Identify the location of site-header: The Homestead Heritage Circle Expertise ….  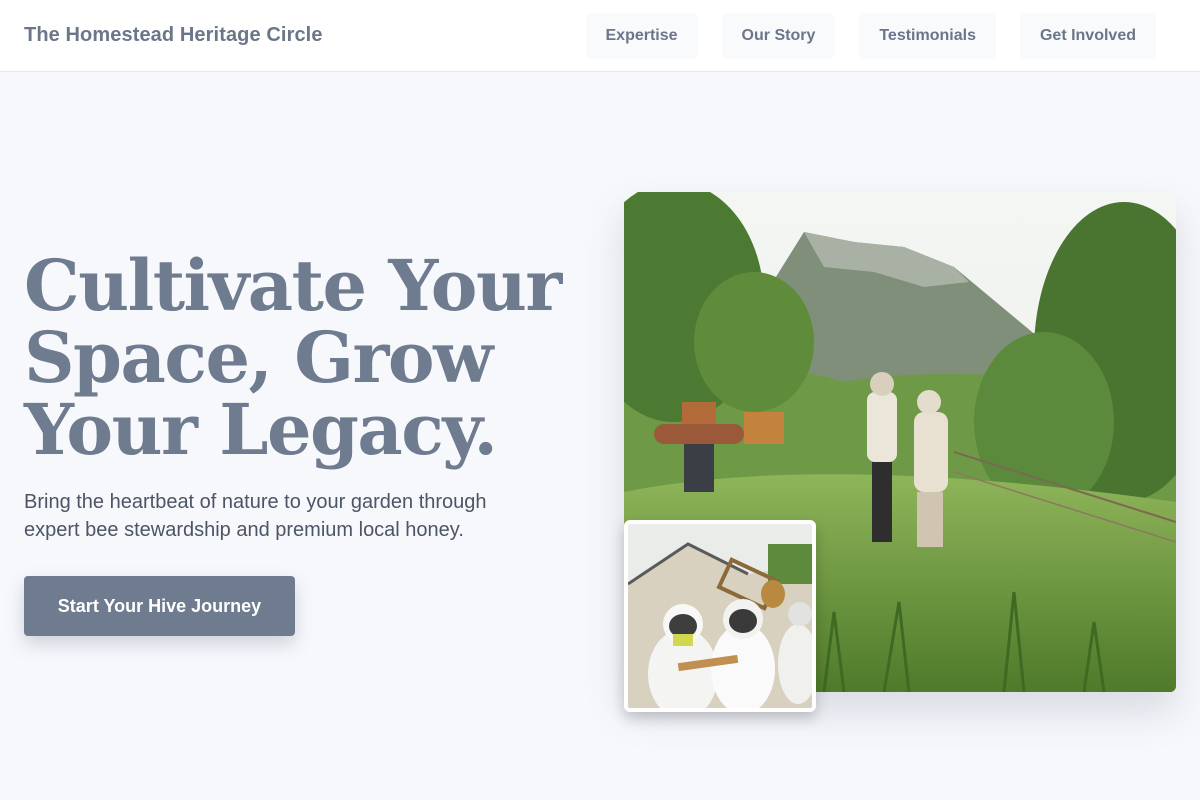
(600, 36).